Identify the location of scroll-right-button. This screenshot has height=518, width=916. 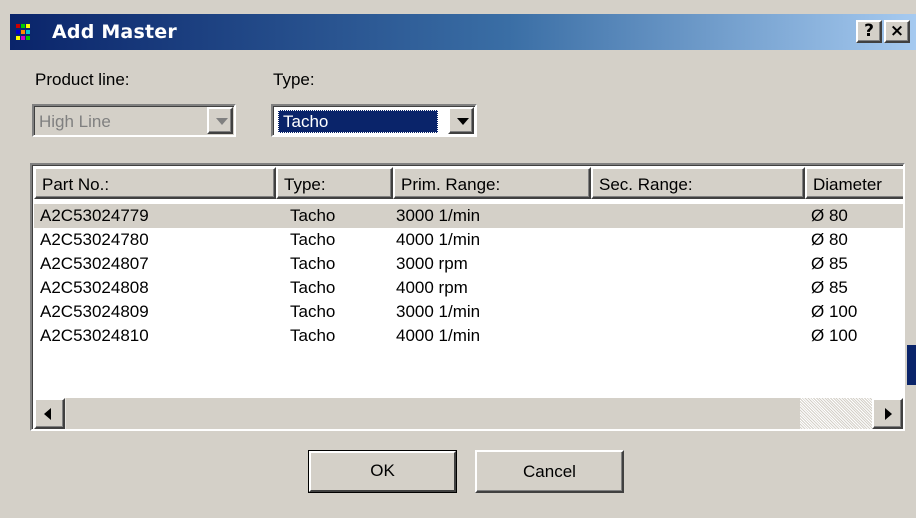
(887, 413).